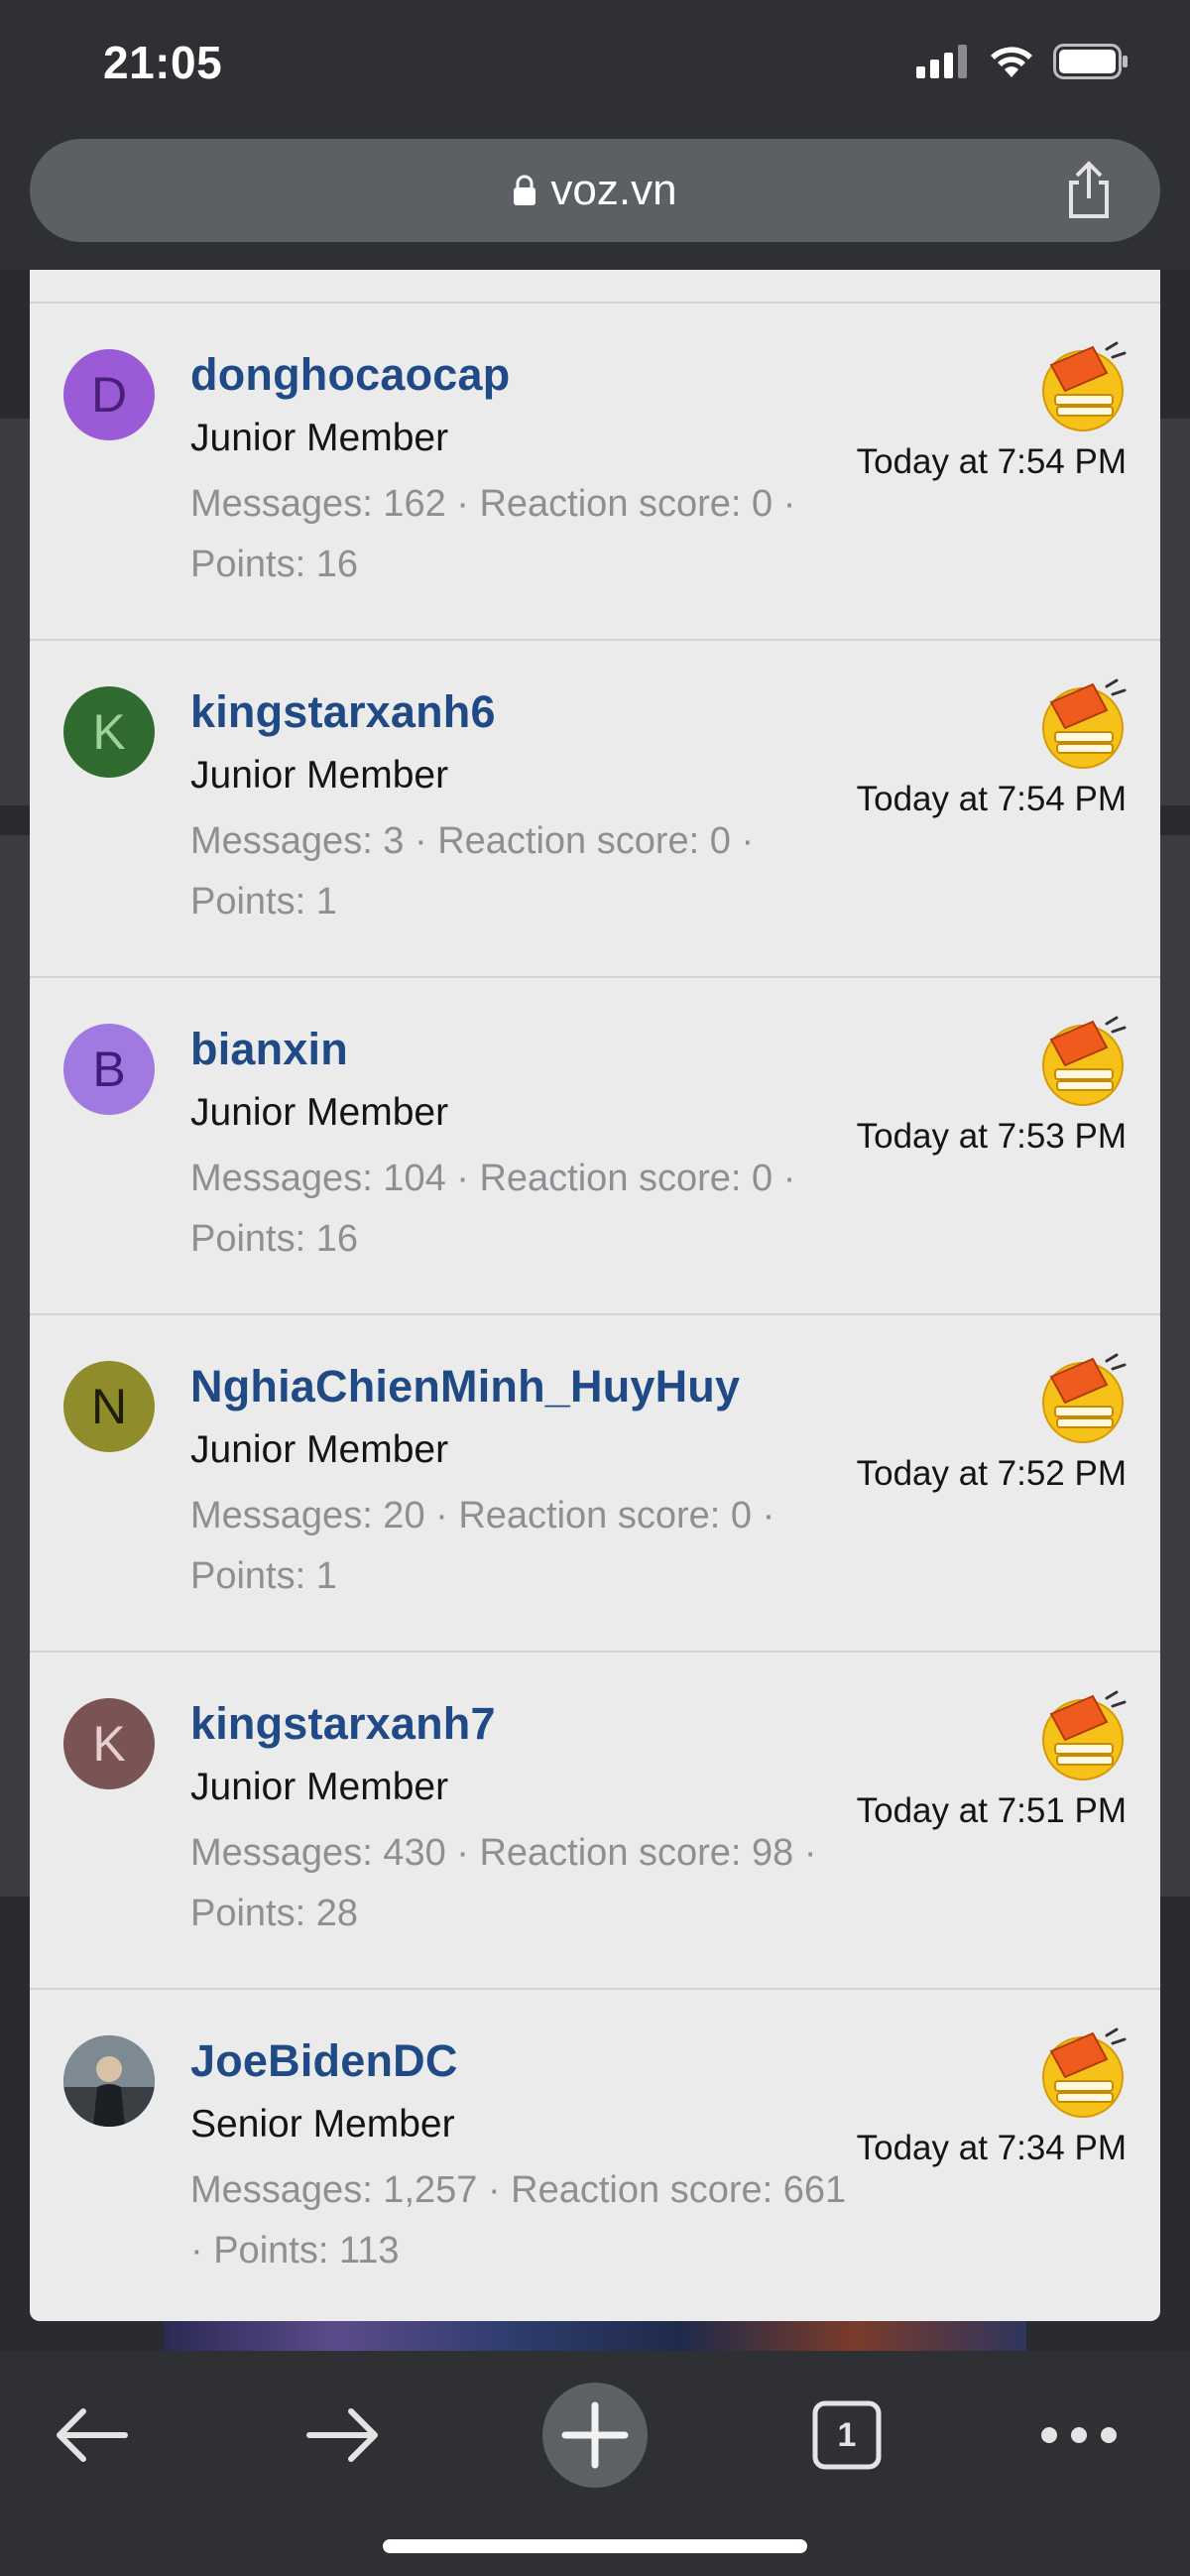 This screenshot has width=1190, height=2576. I want to click on member-username-link: NghiaChienMinh_HuyHuy, so click(465, 1386).